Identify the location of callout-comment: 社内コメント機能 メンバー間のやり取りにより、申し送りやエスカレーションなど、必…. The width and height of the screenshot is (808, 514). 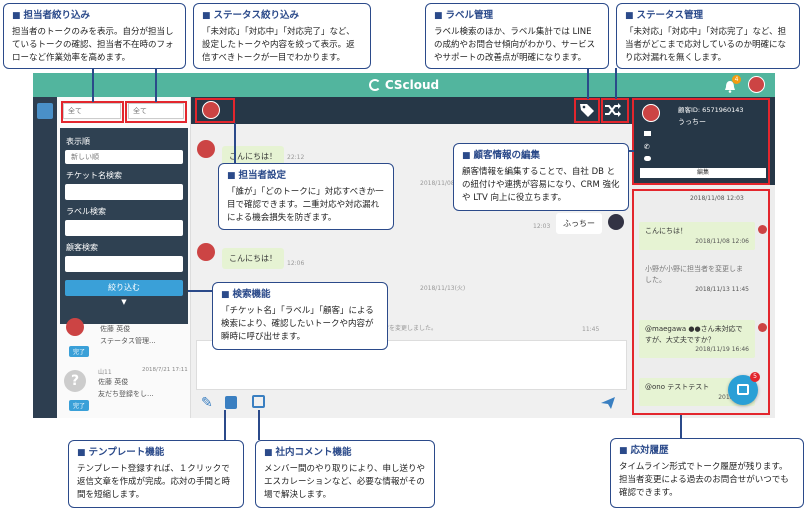
(345, 474).